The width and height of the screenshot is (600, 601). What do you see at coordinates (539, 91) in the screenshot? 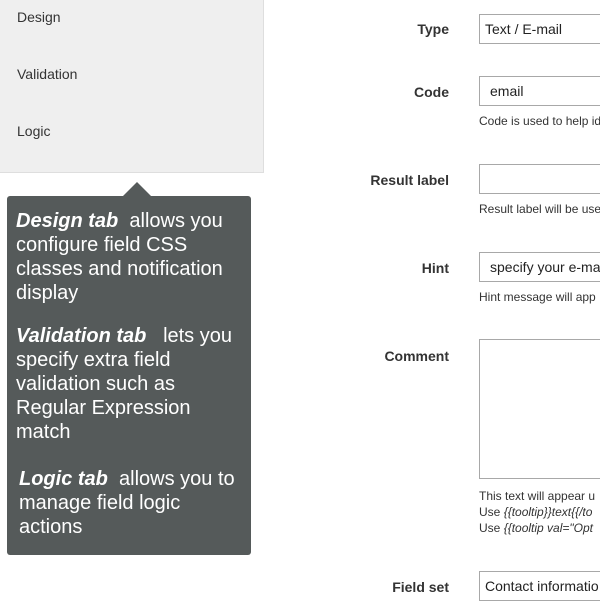
I see `code-input` at bounding box center [539, 91].